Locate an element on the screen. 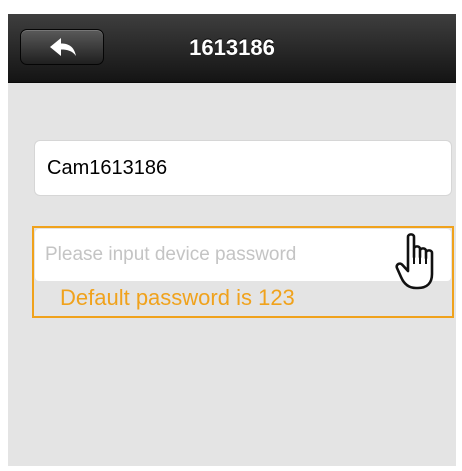 This screenshot has width=462, height=471. back-arrow-icon is located at coordinates (63, 47).